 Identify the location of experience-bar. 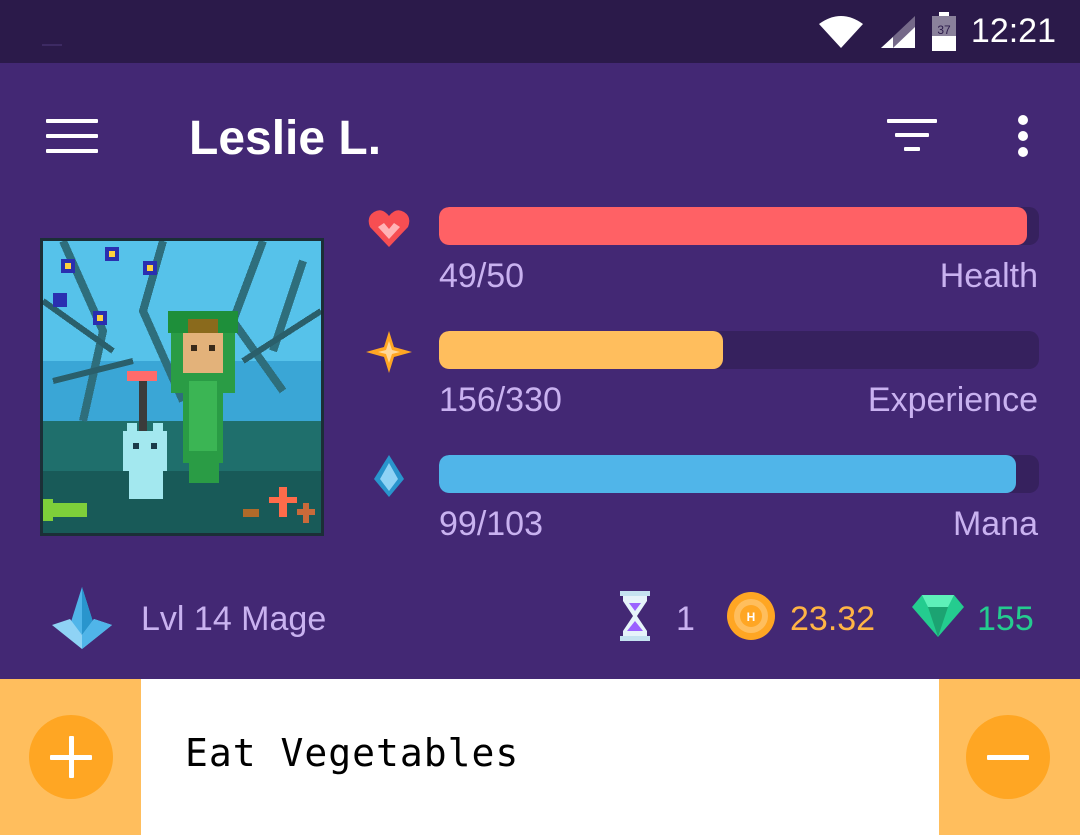
(739, 350).